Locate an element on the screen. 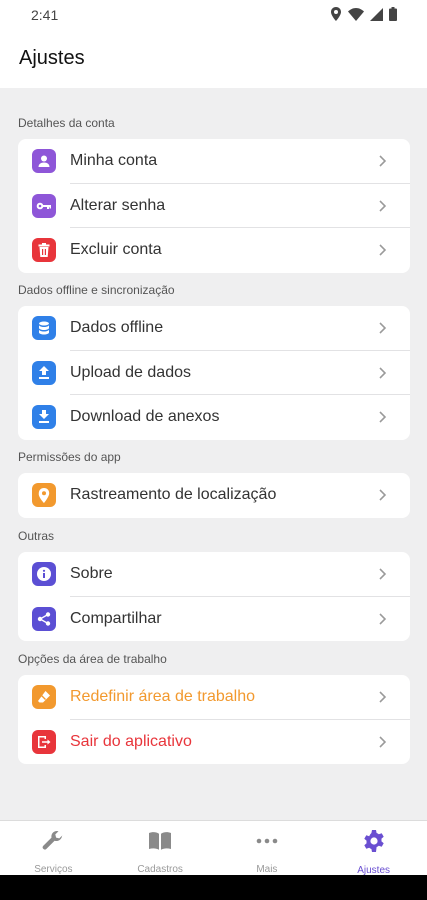 This screenshot has height=900, width=427. location-icon is located at coordinates (44, 495).